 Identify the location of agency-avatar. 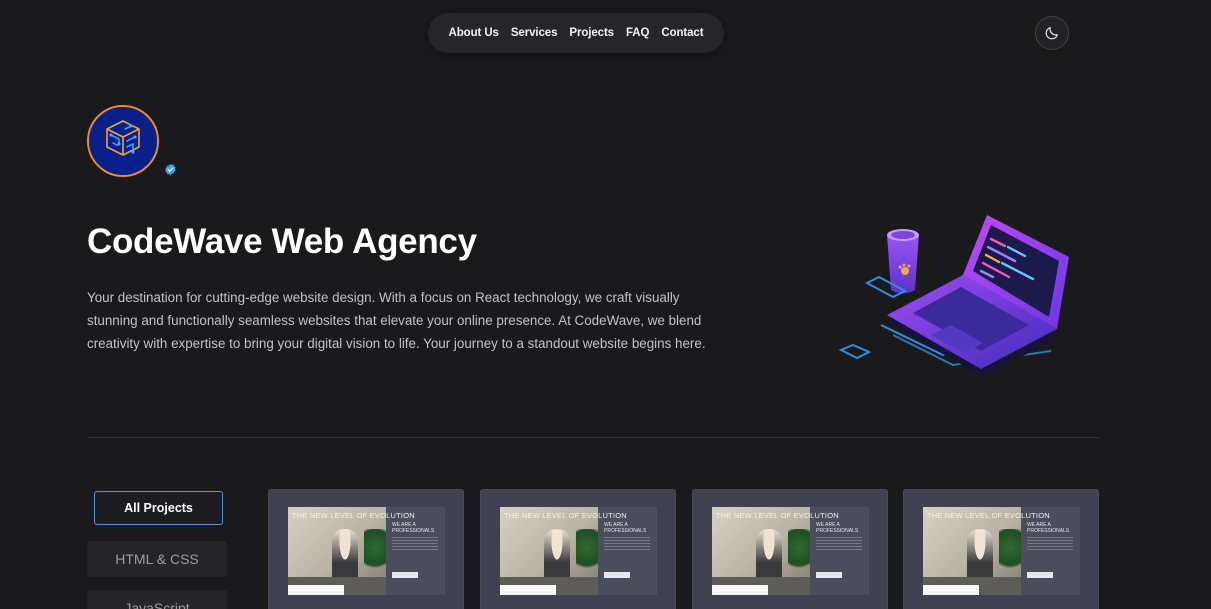
(123, 141).